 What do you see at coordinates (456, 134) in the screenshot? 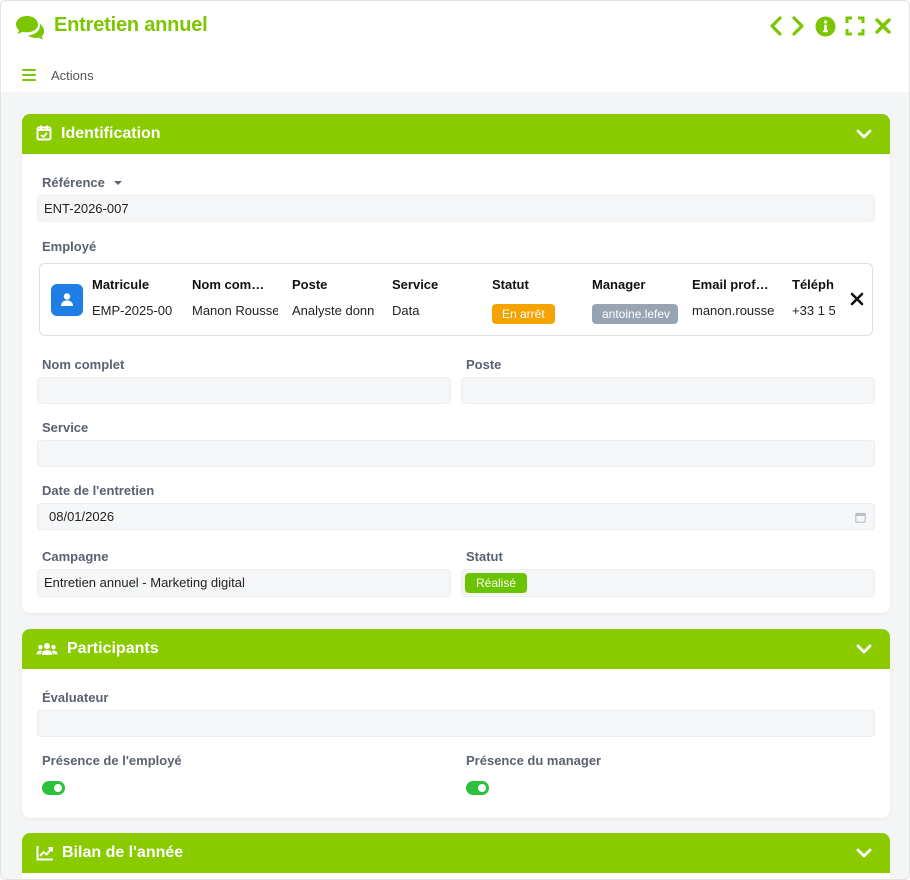
I see `identification-header: Identification` at bounding box center [456, 134].